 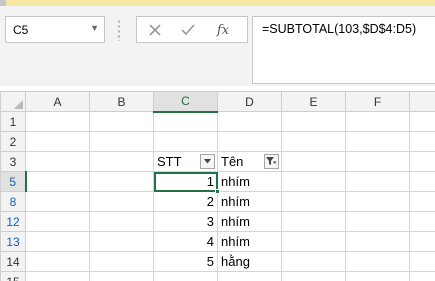 What do you see at coordinates (155, 30) in the screenshot?
I see `close-icon` at bounding box center [155, 30].